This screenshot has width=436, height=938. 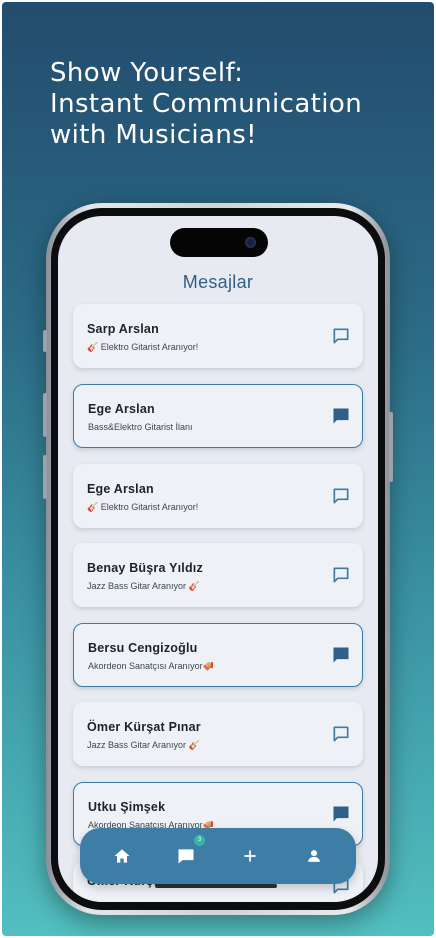 What do you see at coordinates (123, 329) in the screenshot?
I see `conversation-name: Sarp Arslan` at bounding box center [123, 329].